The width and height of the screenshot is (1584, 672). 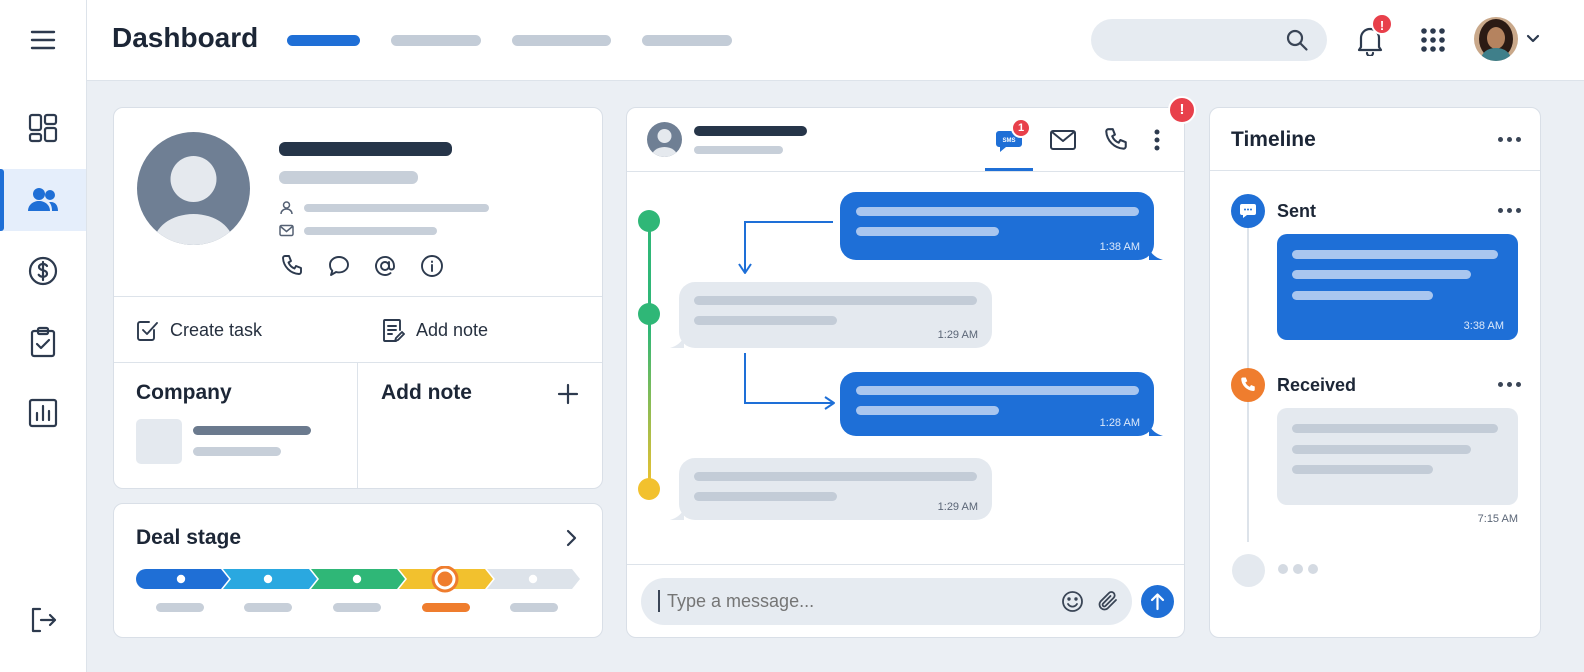 I want to click on conversation-avatar, so click(x=664, y=139).